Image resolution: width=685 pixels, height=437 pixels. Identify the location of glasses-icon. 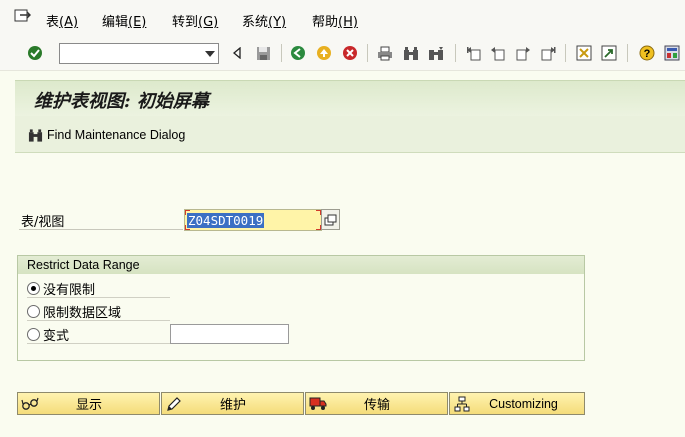
(30, 404).